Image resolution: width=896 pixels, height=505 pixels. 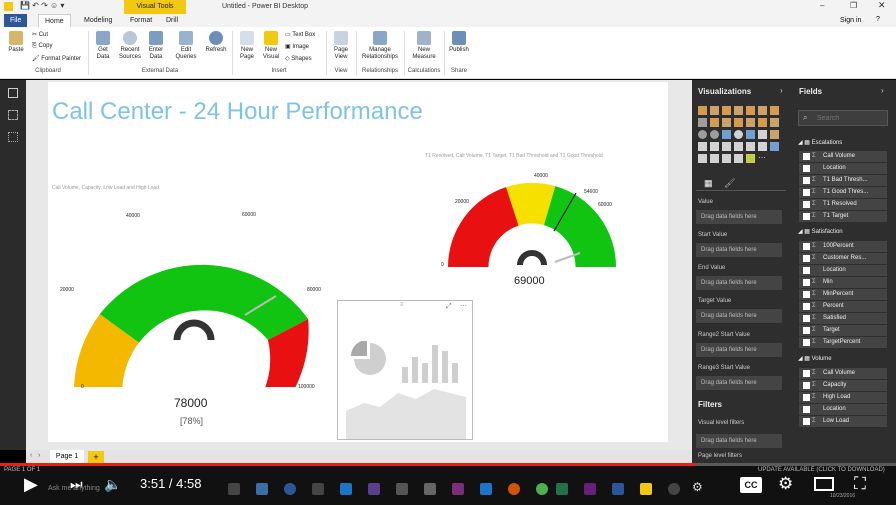 I want to click on selected-gauge-icon, so click(x=750, y=158).